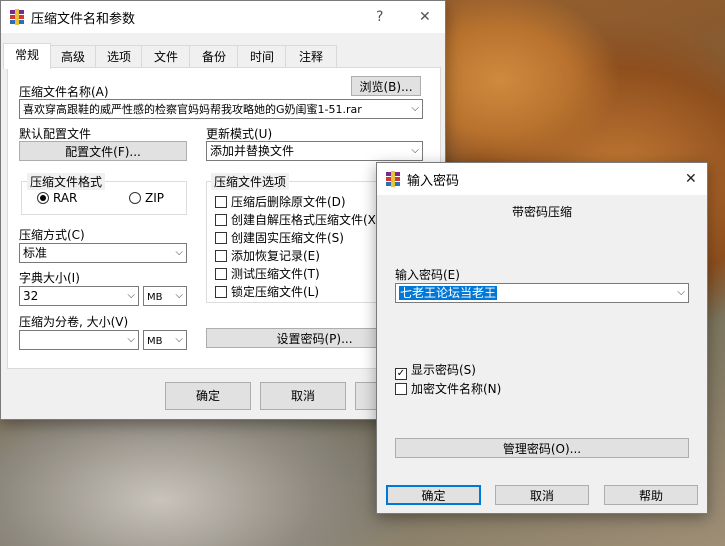 This screenshot has height=546, width=725. I want to click on radio-off-icon, so click(135, 198).